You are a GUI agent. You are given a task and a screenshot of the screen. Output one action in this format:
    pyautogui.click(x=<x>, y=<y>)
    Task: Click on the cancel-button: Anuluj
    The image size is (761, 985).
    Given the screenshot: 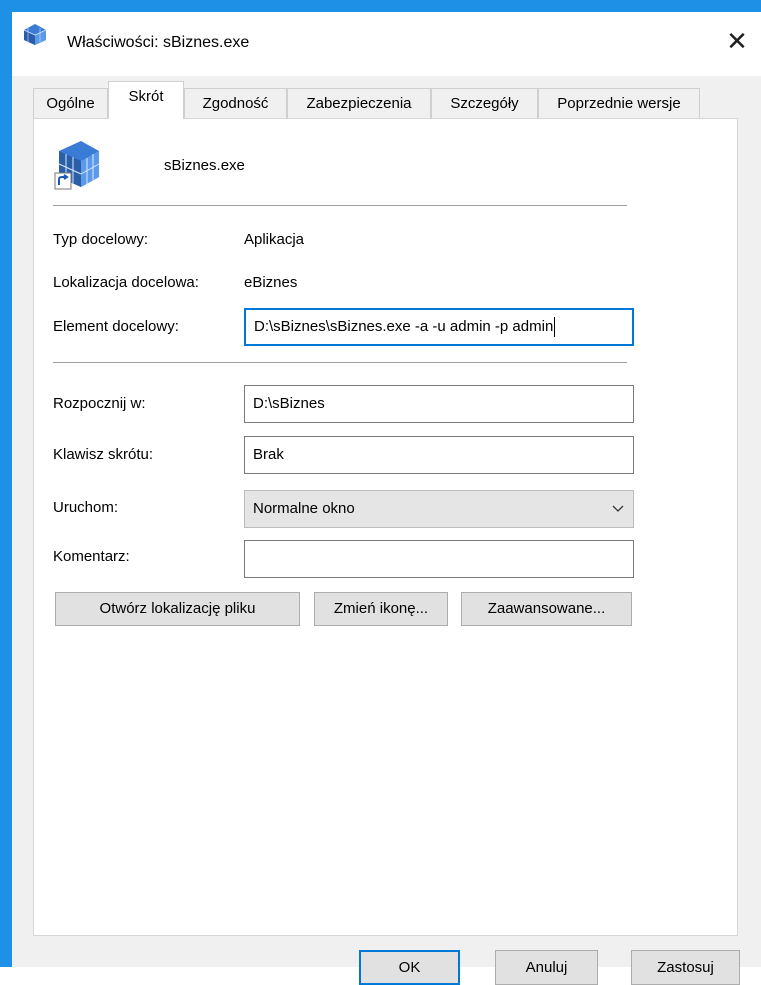 What is the action you would take?
    pyautogui.click(x=546, y=967)
    